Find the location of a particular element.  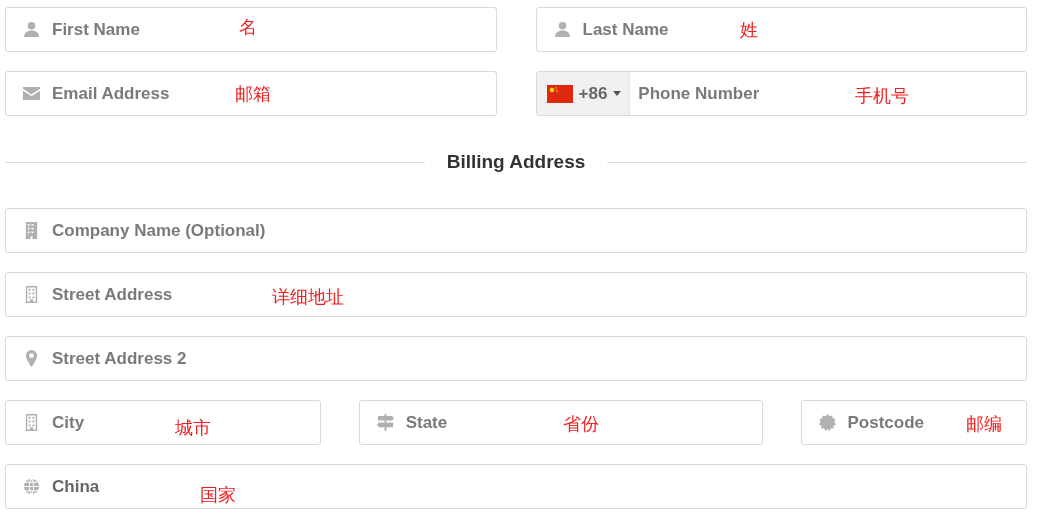

annotation: 名 is located at coordinates (248, 26).